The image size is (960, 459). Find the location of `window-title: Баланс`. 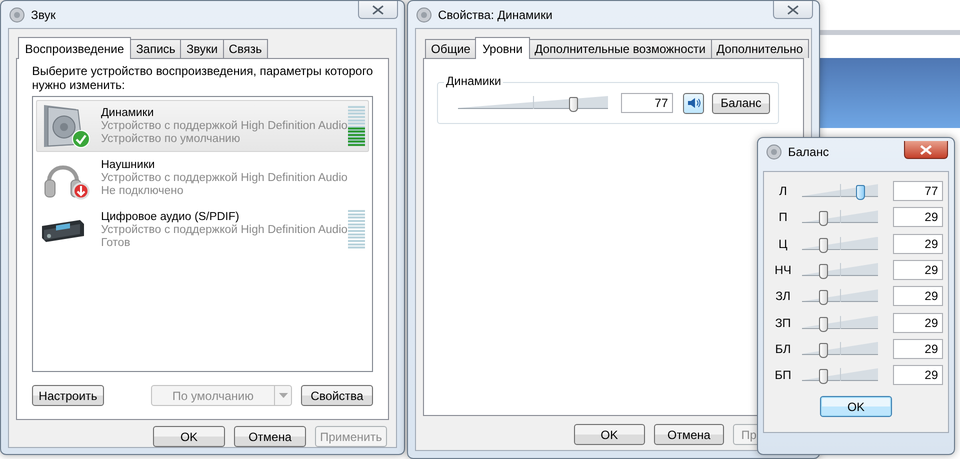

window-title: Баланс is located at coordinates (809, 151).